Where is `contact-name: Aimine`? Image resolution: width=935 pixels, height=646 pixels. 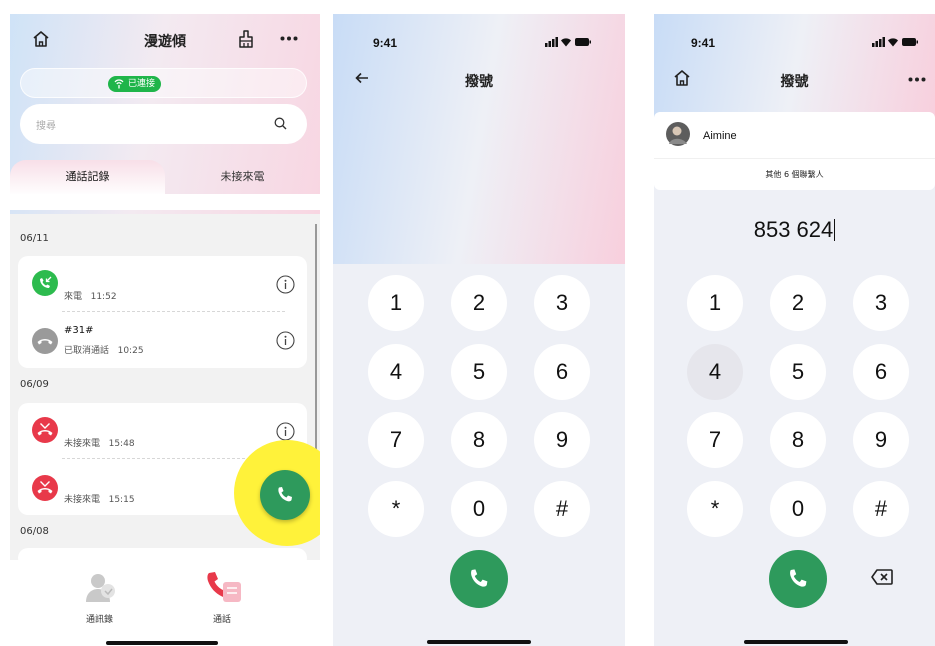
contact-name: Aimine is located at coordinates (720, 136).